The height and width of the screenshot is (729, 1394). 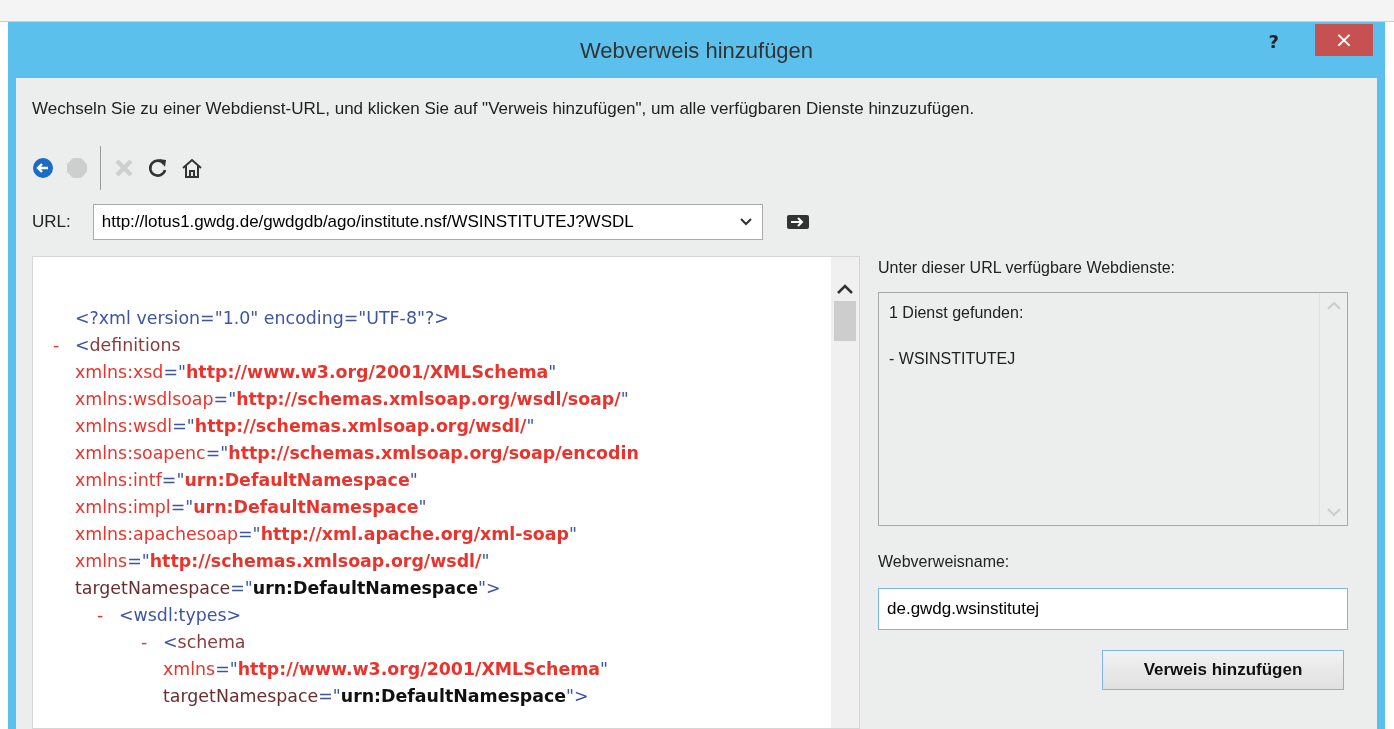 What do you see at coordinates (845, 492) in the screenshot?
I see `scrollbar` at bounding box center [845, 492].